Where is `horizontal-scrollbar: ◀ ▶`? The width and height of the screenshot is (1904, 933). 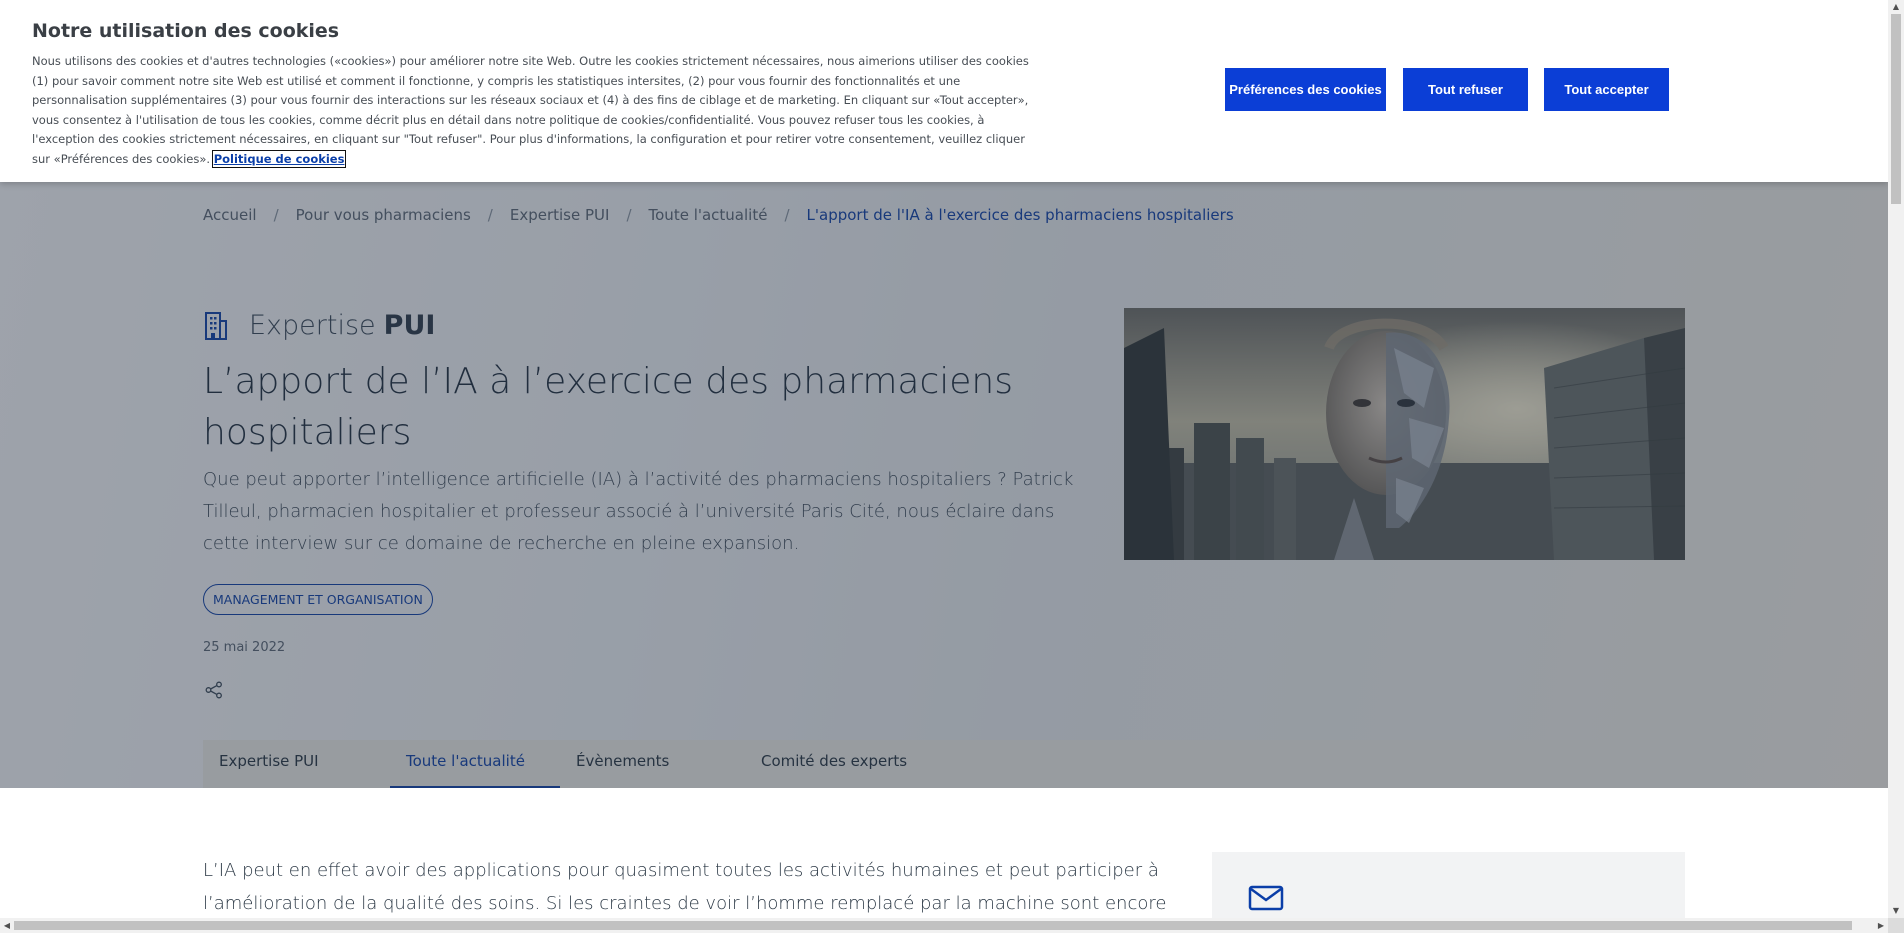
horizontal-scrollbar: ◀ ▶ is located at coordinates (944, 925).